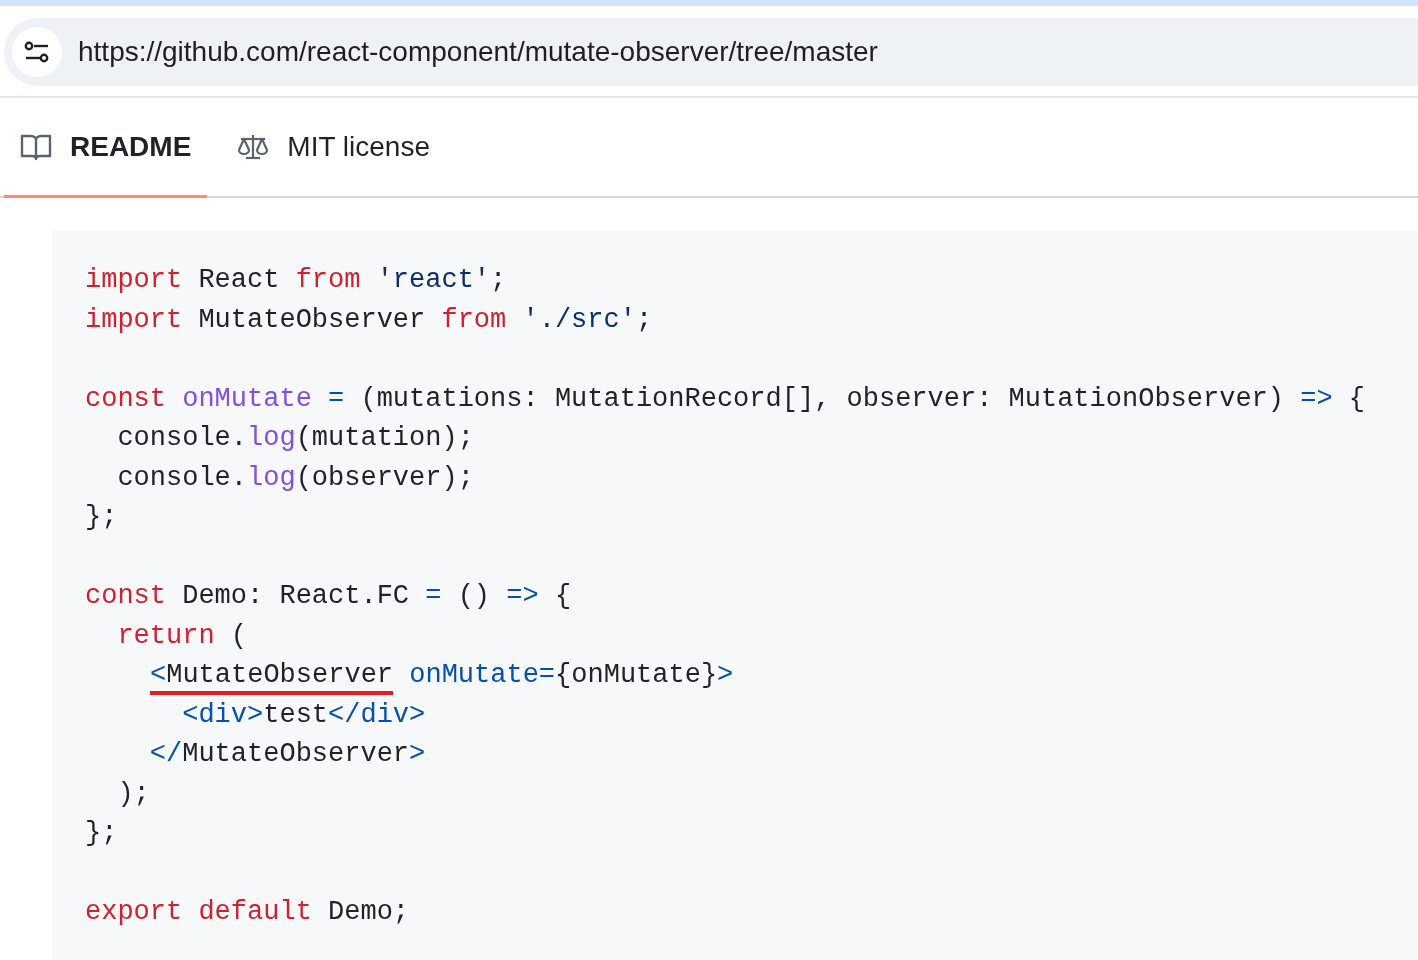 The image size is (1418, 960). What do you see at coordinates (295, 478) in the screenshot?
I see `code-line: console.log(observer);` at bounding box center [295, 478].